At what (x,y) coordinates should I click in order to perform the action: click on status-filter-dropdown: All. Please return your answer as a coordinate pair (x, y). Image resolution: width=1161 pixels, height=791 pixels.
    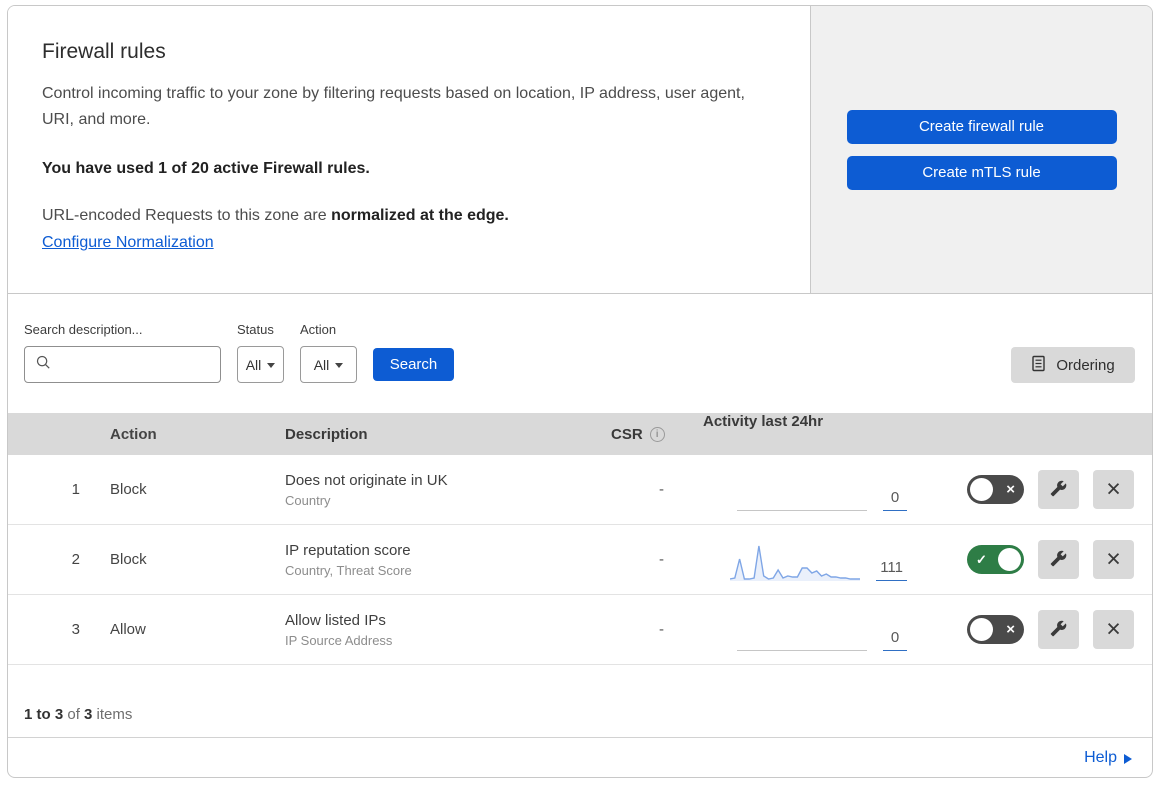
    Looking at the image, I should click on (260, 364).